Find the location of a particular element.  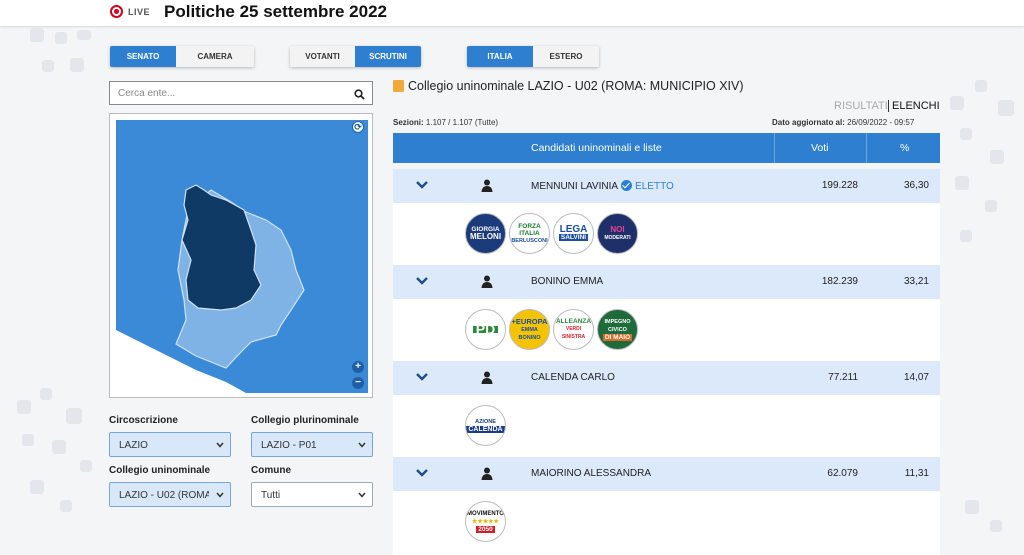

circoscrizione-value: LAZIO is located at coordinates (133, 445).